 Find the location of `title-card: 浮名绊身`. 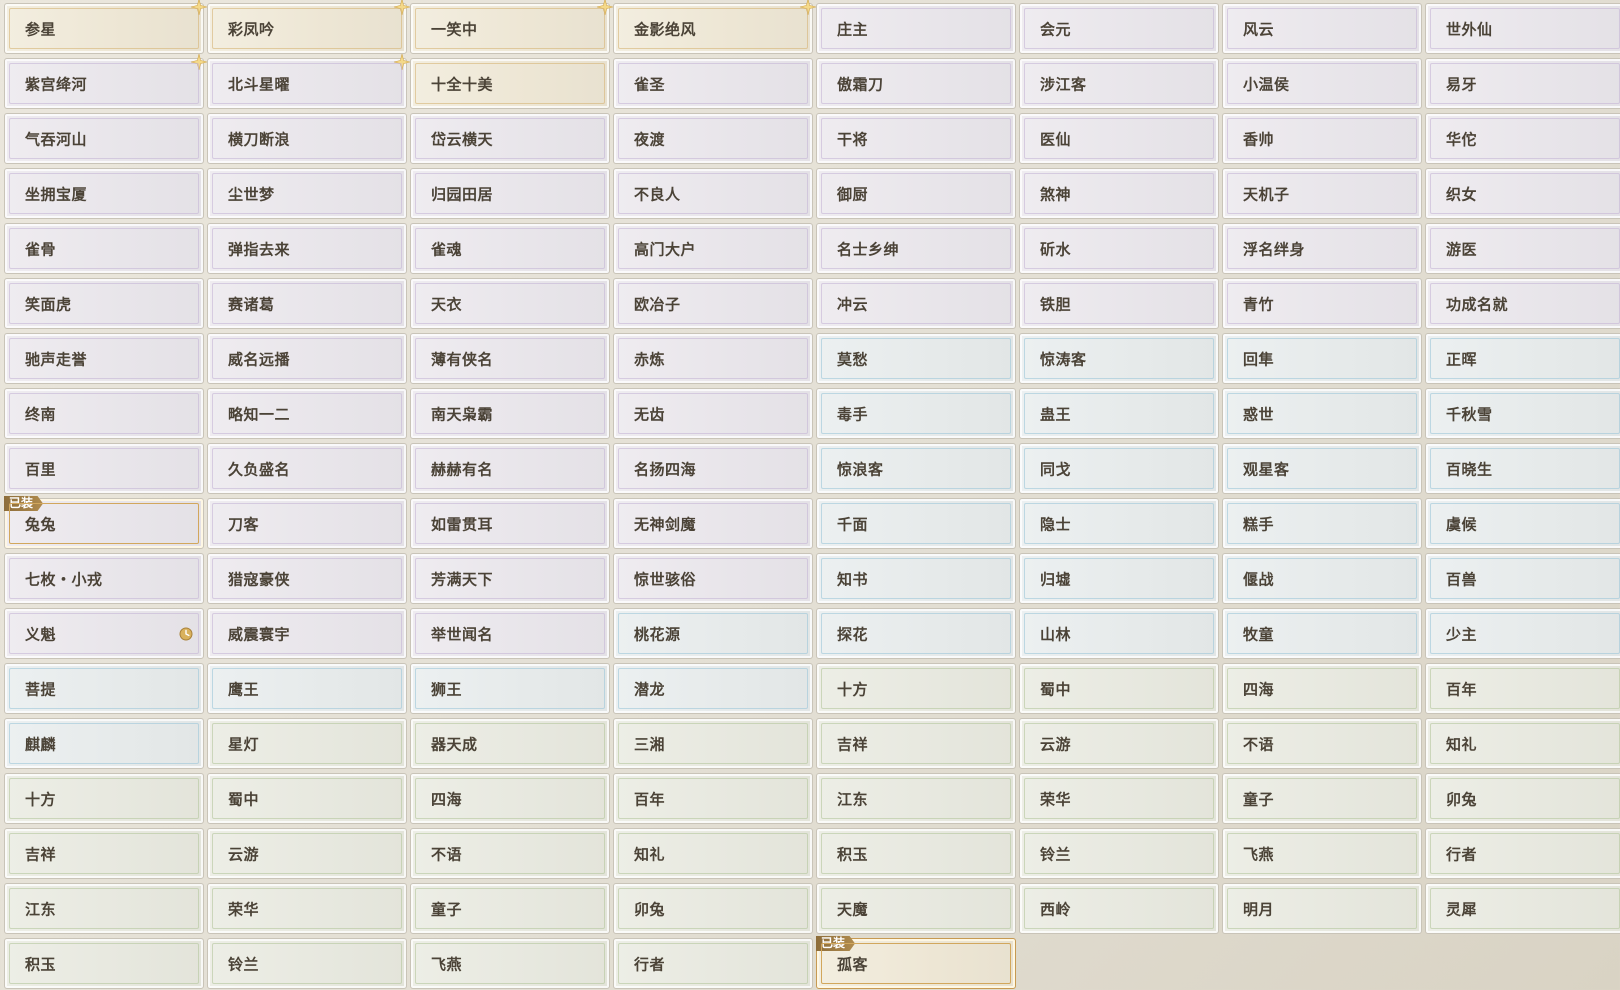

title-card: 浮名绊身 is located at coordinates (1322, 248).